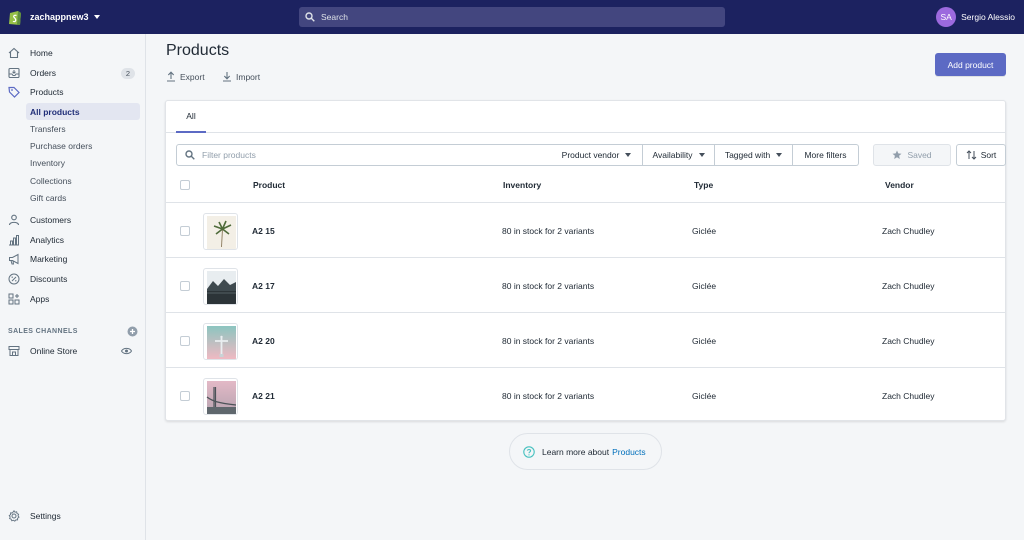 The height and width of the screenshot is (540, 1024). I want to click on import-button: Import, so click(241, 76).